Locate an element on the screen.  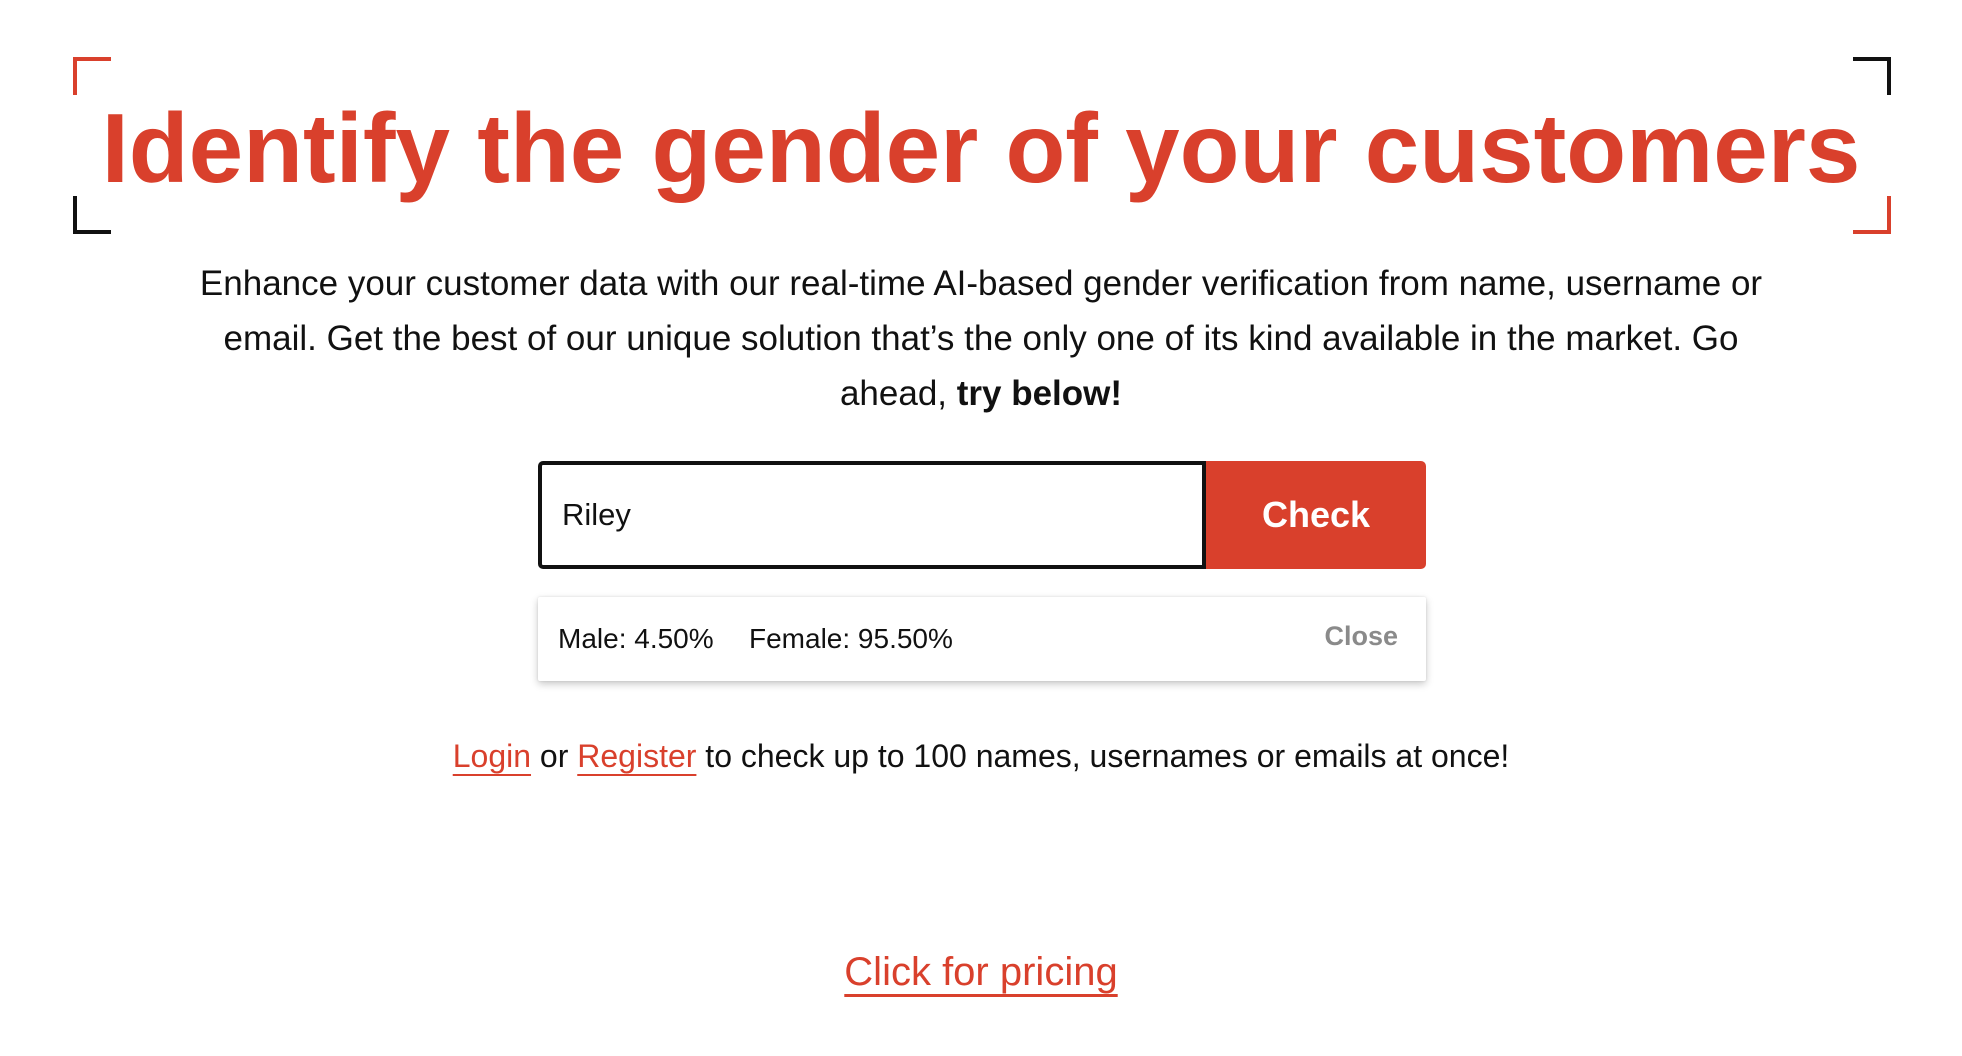
close-result-button: Close is located at coordinates (1361, 636).